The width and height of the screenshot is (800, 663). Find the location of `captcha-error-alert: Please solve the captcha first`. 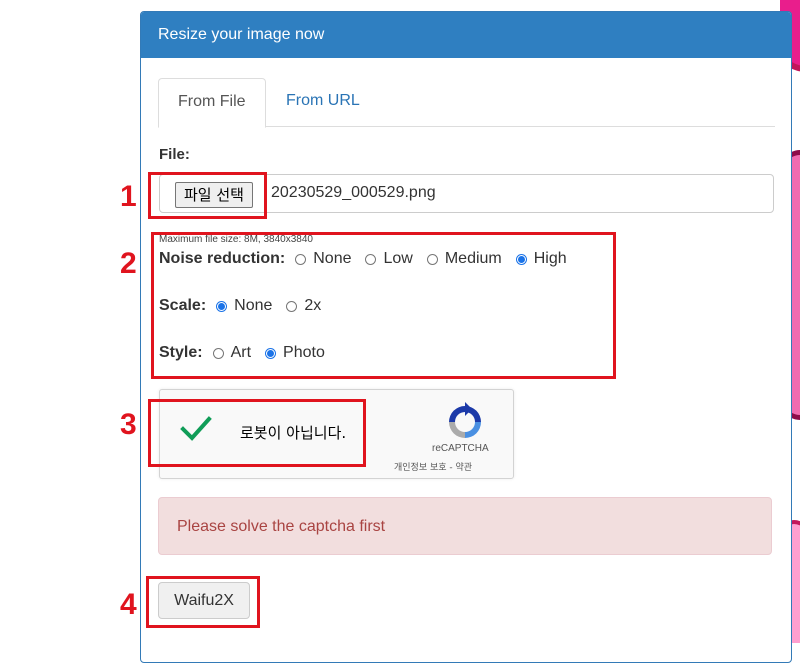

captcha-error-alert: Please solve the captcha first is located at coordinates (465, 526).